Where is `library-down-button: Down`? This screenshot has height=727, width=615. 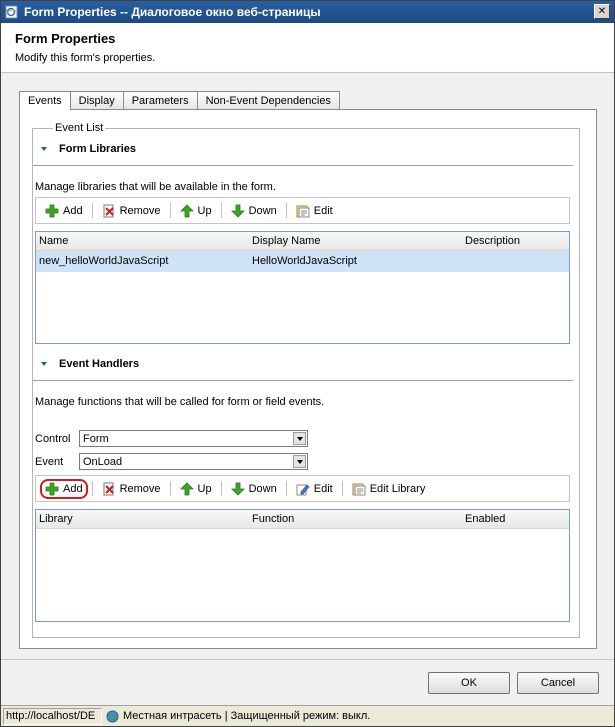 library-down-button: Down is located at coordinates (254, 211).